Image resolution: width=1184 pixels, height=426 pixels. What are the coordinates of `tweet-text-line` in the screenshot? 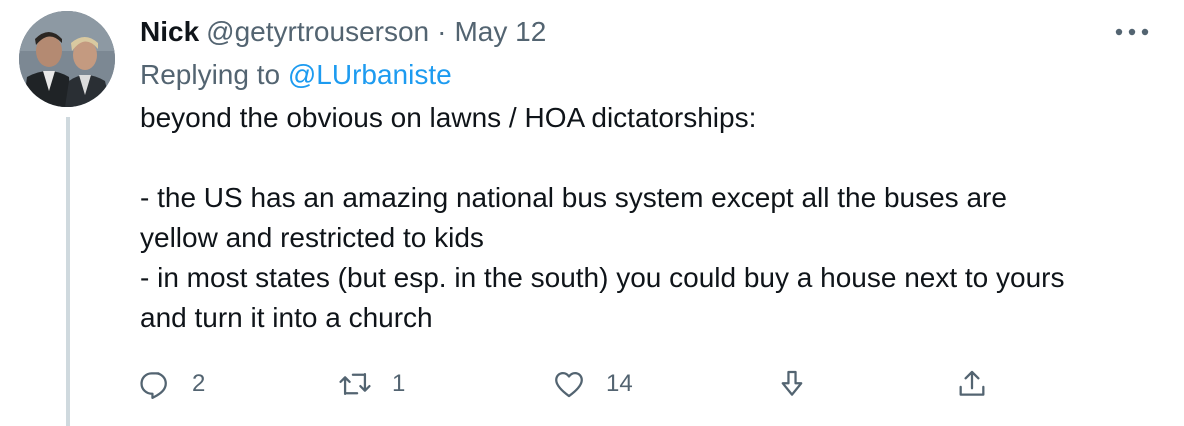 It's located at (655, 158).